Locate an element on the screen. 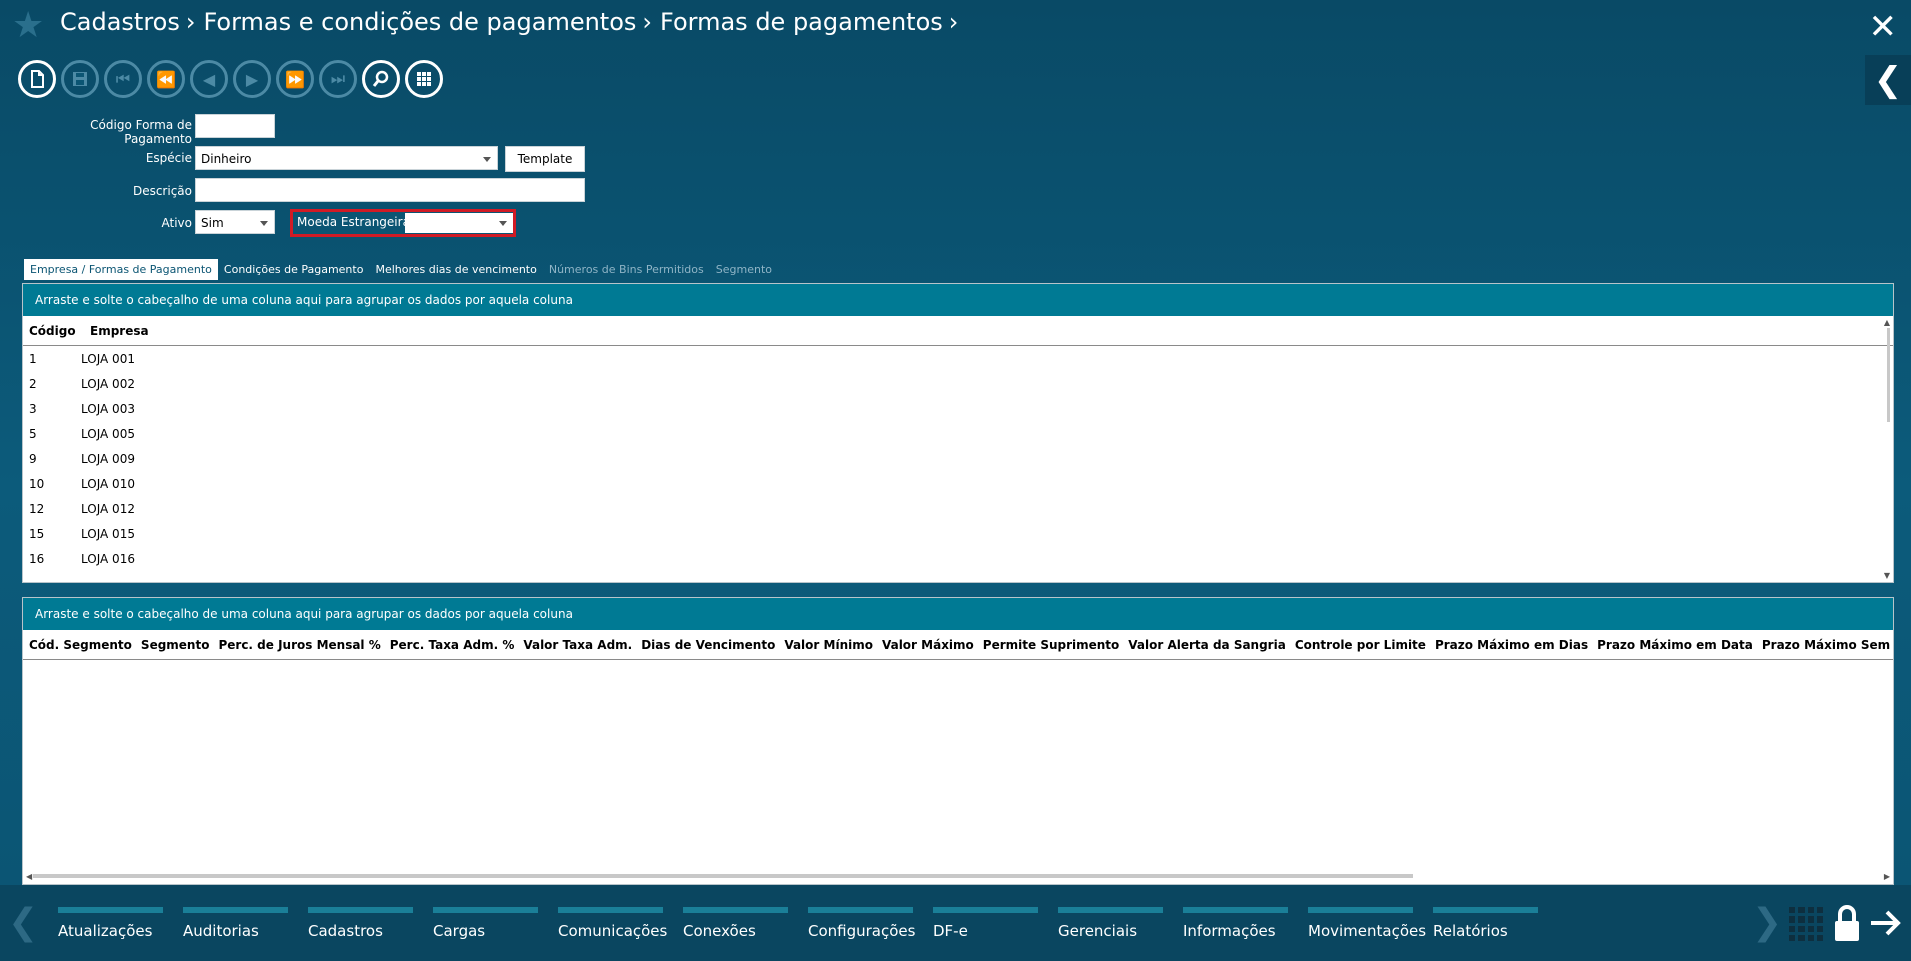 The height and width of the screenshot is (961, 1911). cell-empresa: LOJA 012 is located at coordinates (108, 508).